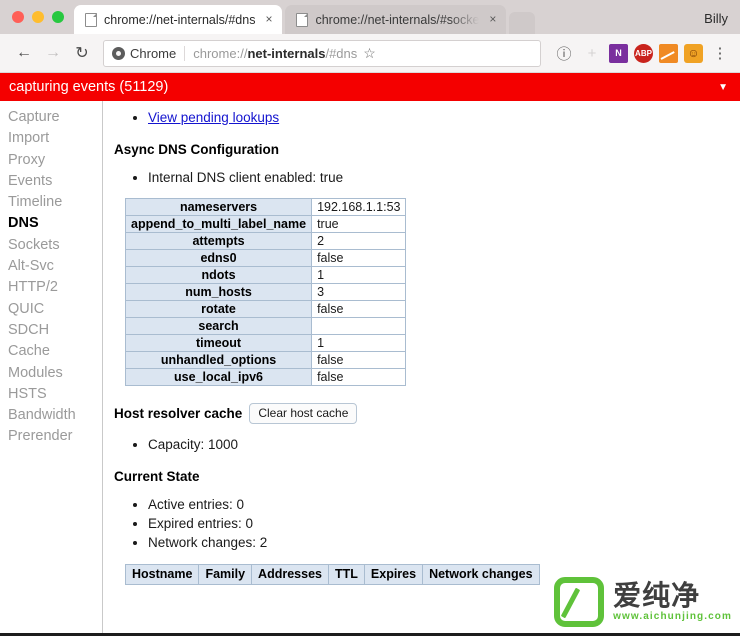  Describe the element at coordinates (55, 415) in the screenshot. I see `sidebar-item-bandwidth: Bandwidth` at that location.